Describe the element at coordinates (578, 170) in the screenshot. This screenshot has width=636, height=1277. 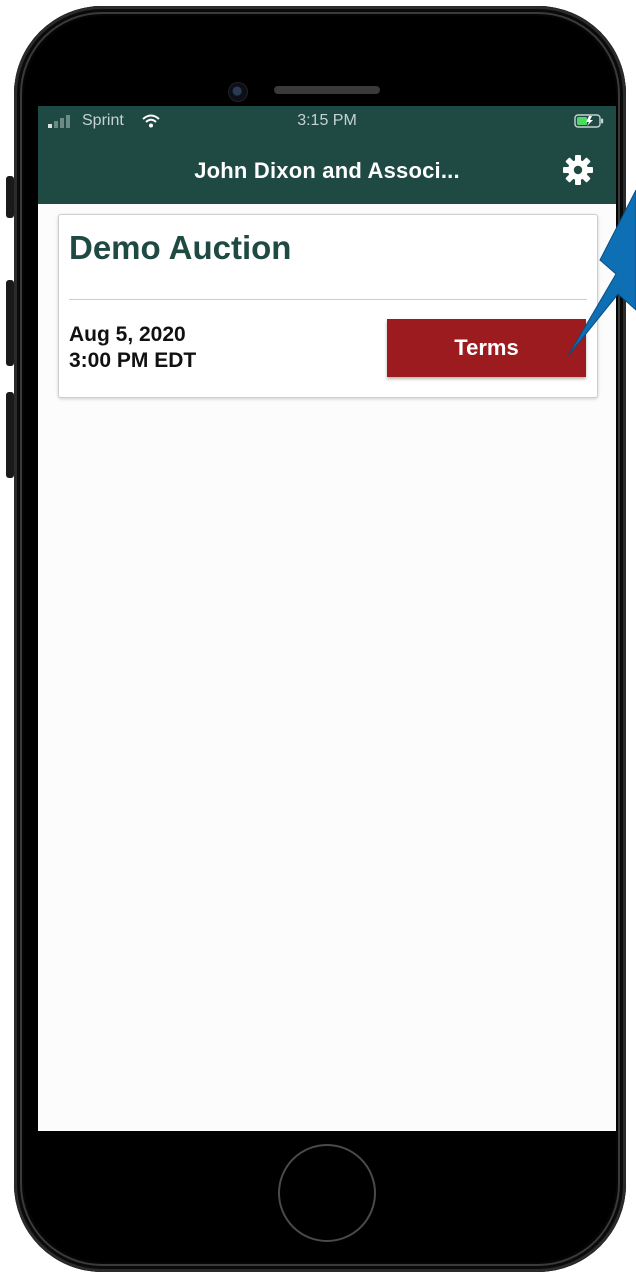
I see `gear-icon` at that location.